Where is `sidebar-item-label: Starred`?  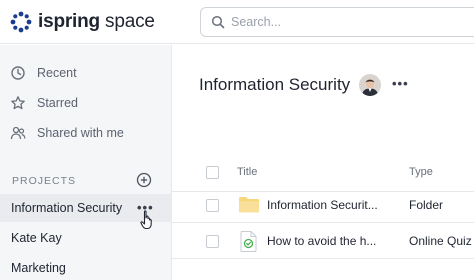
sidebar-item-label: Starred is located at coordinates (57, 103).